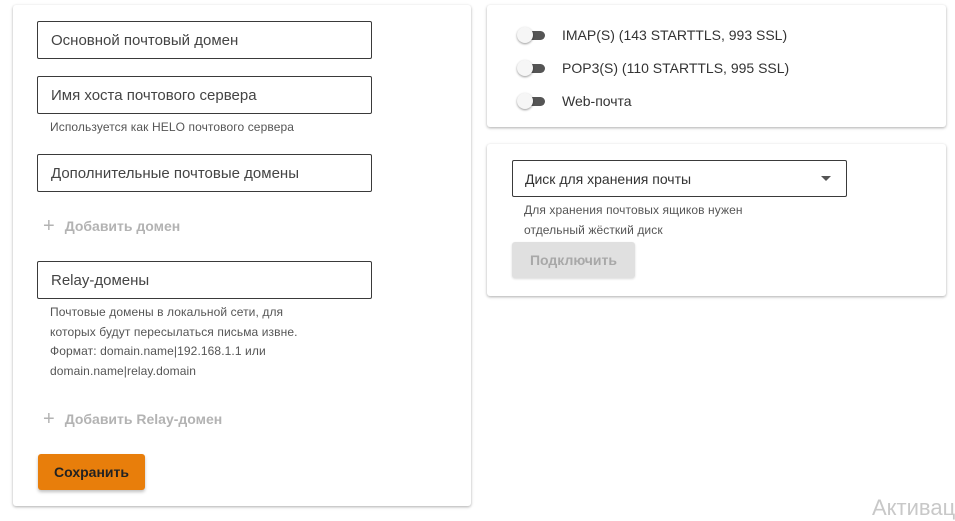 Image resolution: width=955 pixels, height=521 pixels. What do you see at coordinates (154, 95) in the screenshot?
I see `hostname-placeholder: Имя хоста почтового сервера` at bounding box center [154, 95].